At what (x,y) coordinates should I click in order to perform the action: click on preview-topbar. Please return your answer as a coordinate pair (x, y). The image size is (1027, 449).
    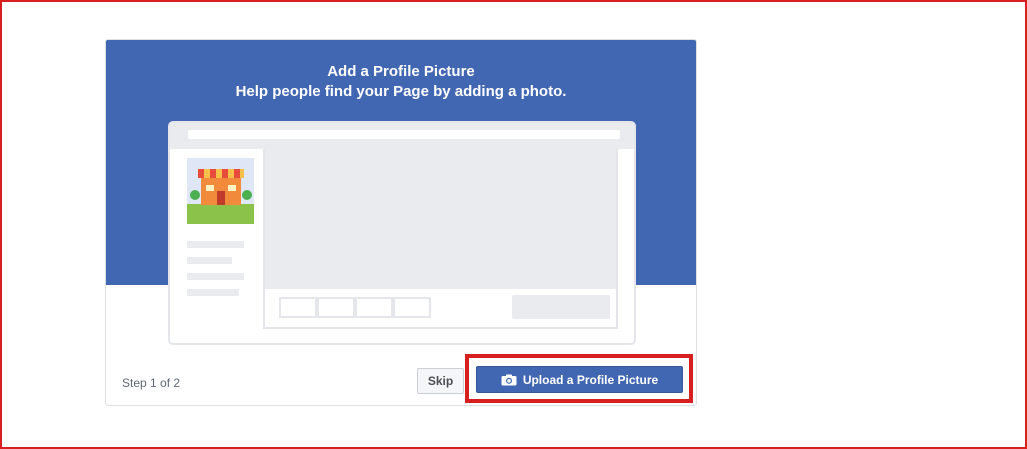
    Looking at the image, I should click on (402, 136).